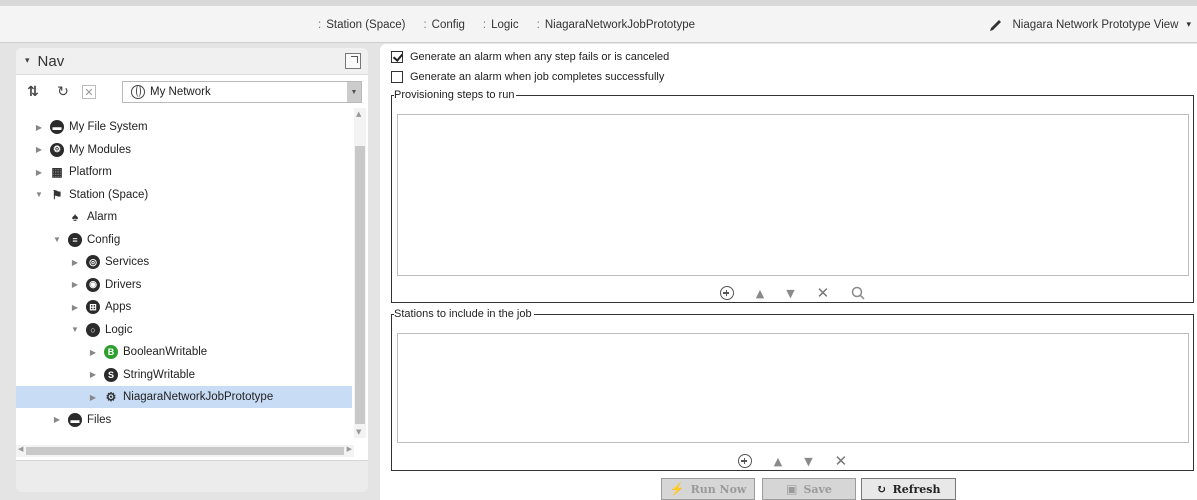  I want to click on save-icon: ▣, so click(792, 489).